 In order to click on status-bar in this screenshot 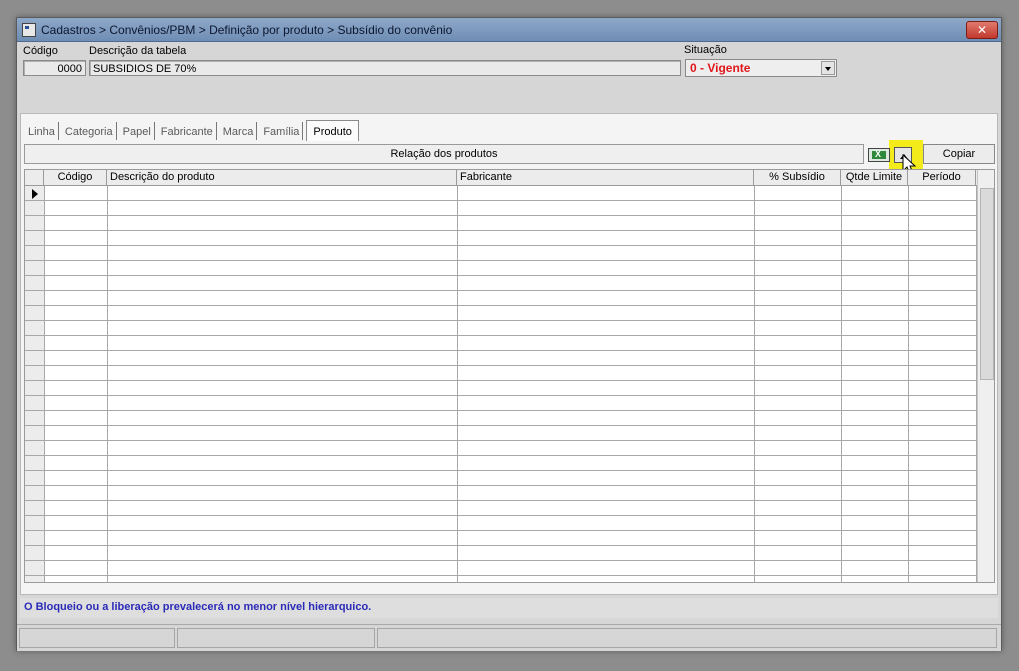, I will do `click(509, 637)`.